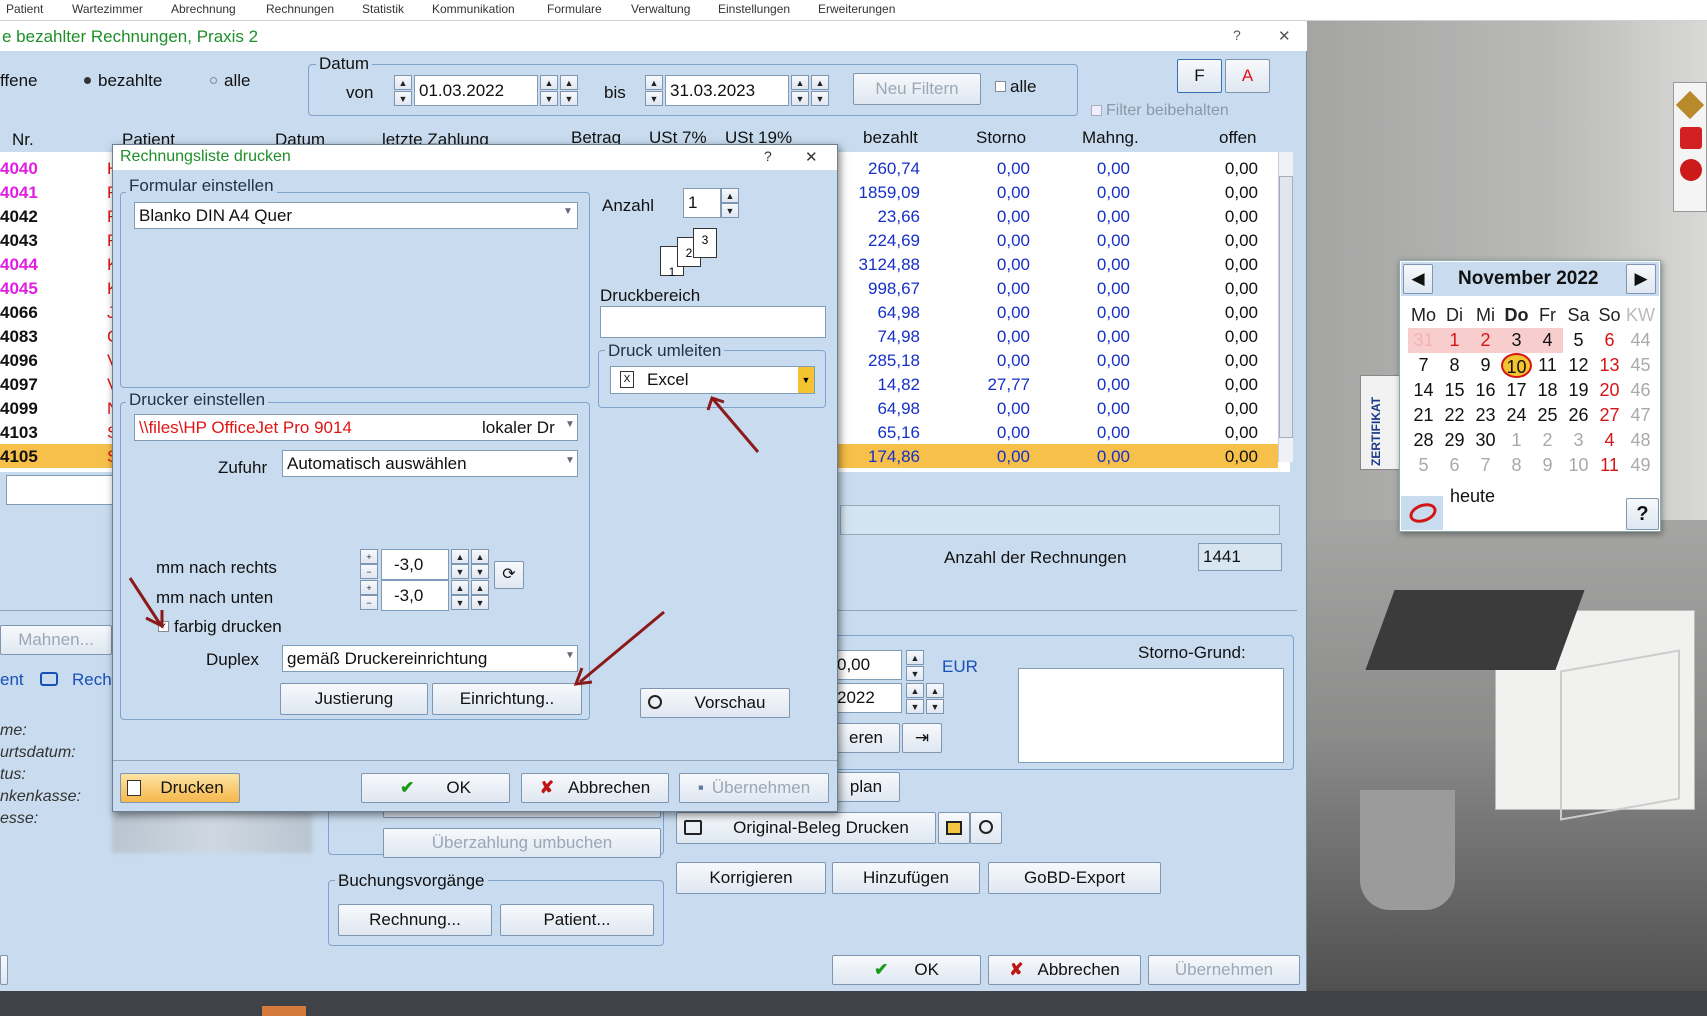  What do you see at coordinates (583, 676) in the screenshot?
I see `arrowhead-einrichtung` at bounding box center [583, 676].